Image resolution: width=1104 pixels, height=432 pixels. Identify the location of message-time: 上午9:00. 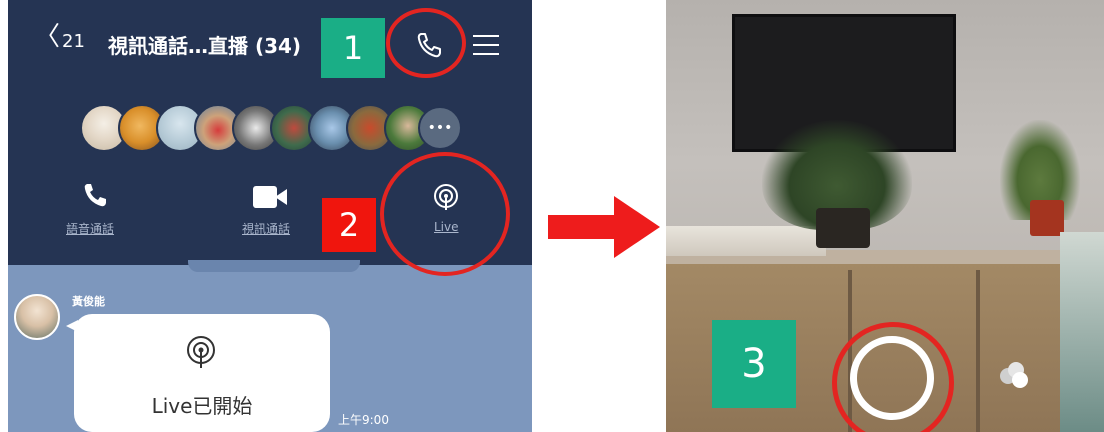
(363, 420).